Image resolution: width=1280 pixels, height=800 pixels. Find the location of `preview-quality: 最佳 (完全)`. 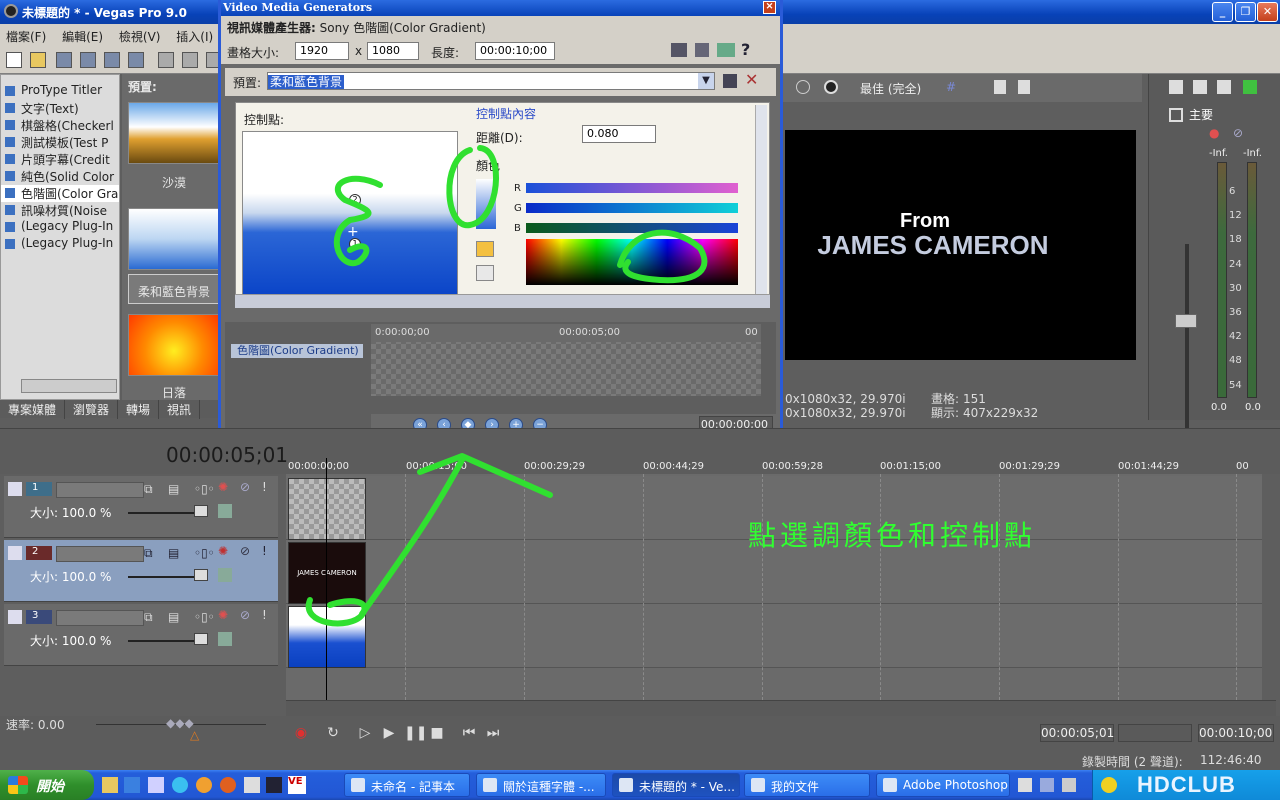

preview-quality: 最佳 (完全) is located at coordinates (890, 88).